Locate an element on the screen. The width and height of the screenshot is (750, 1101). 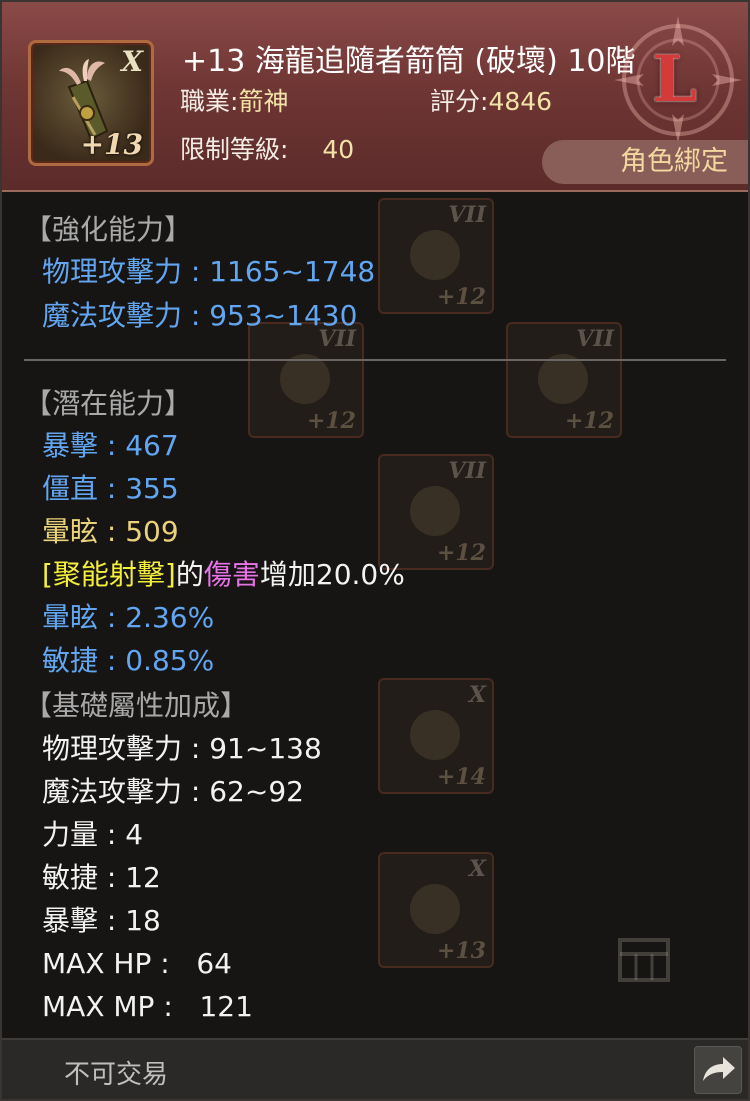
stat-line: 敏捷 : 12 is located at coordinates (101, 877).